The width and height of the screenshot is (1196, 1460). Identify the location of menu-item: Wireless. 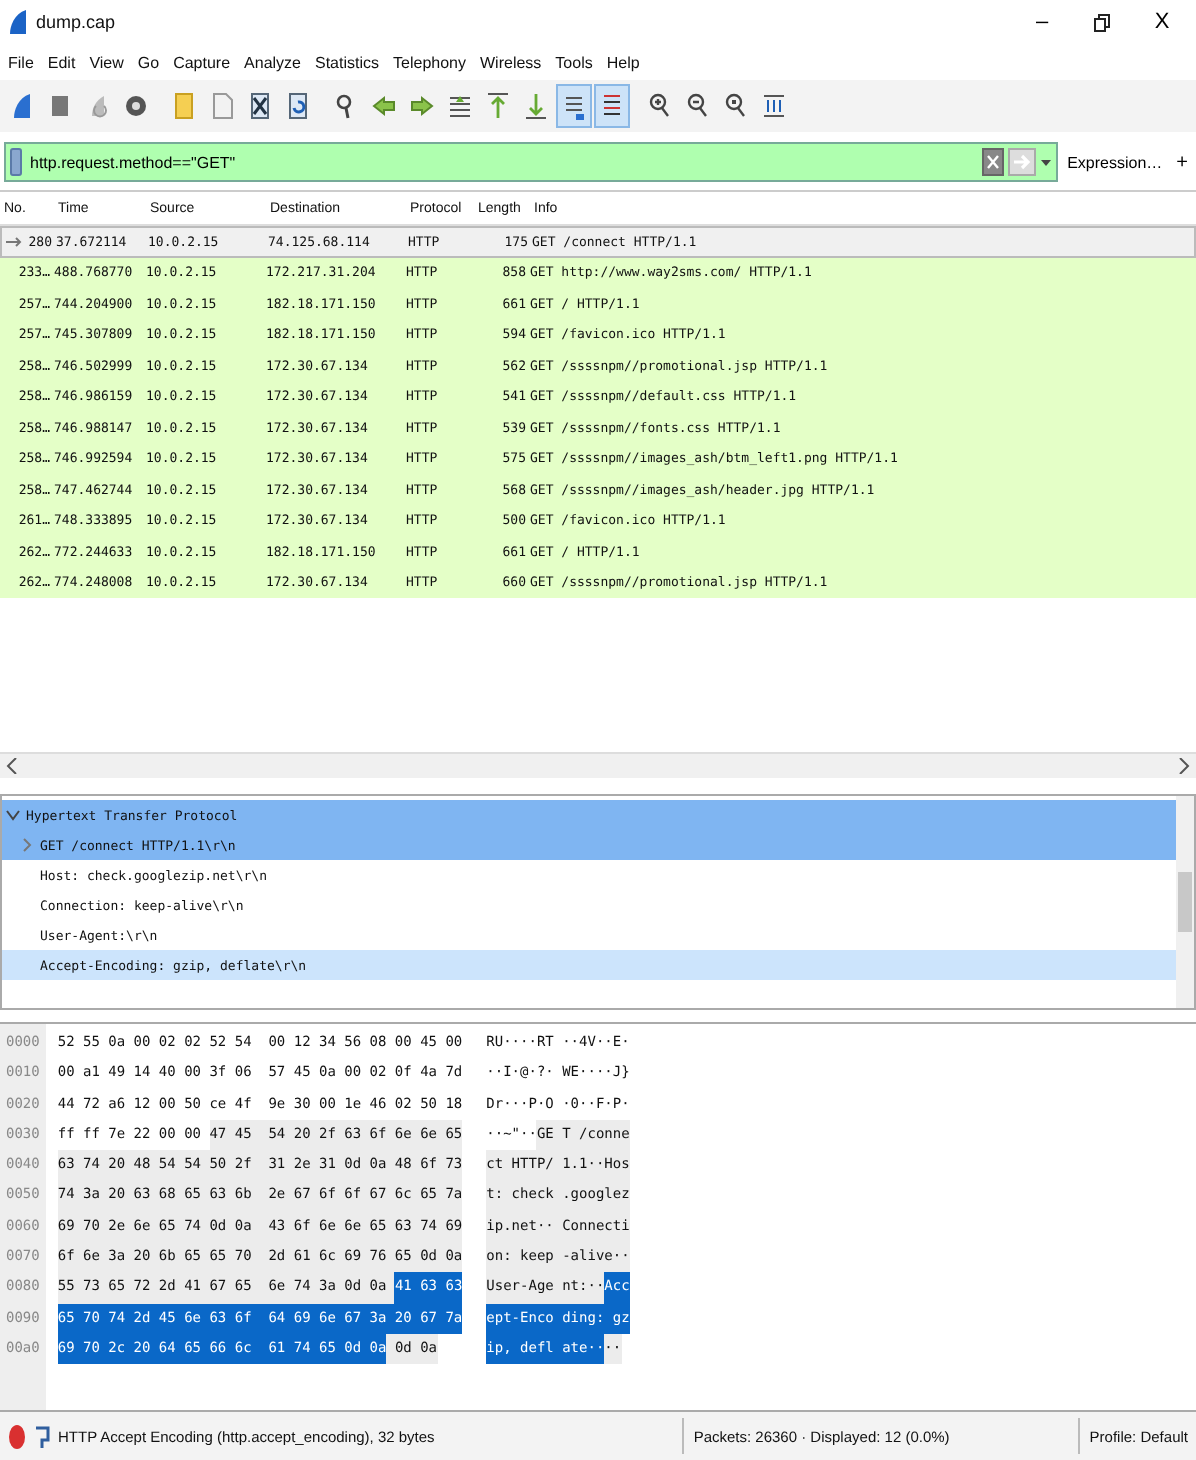
(511, 62).